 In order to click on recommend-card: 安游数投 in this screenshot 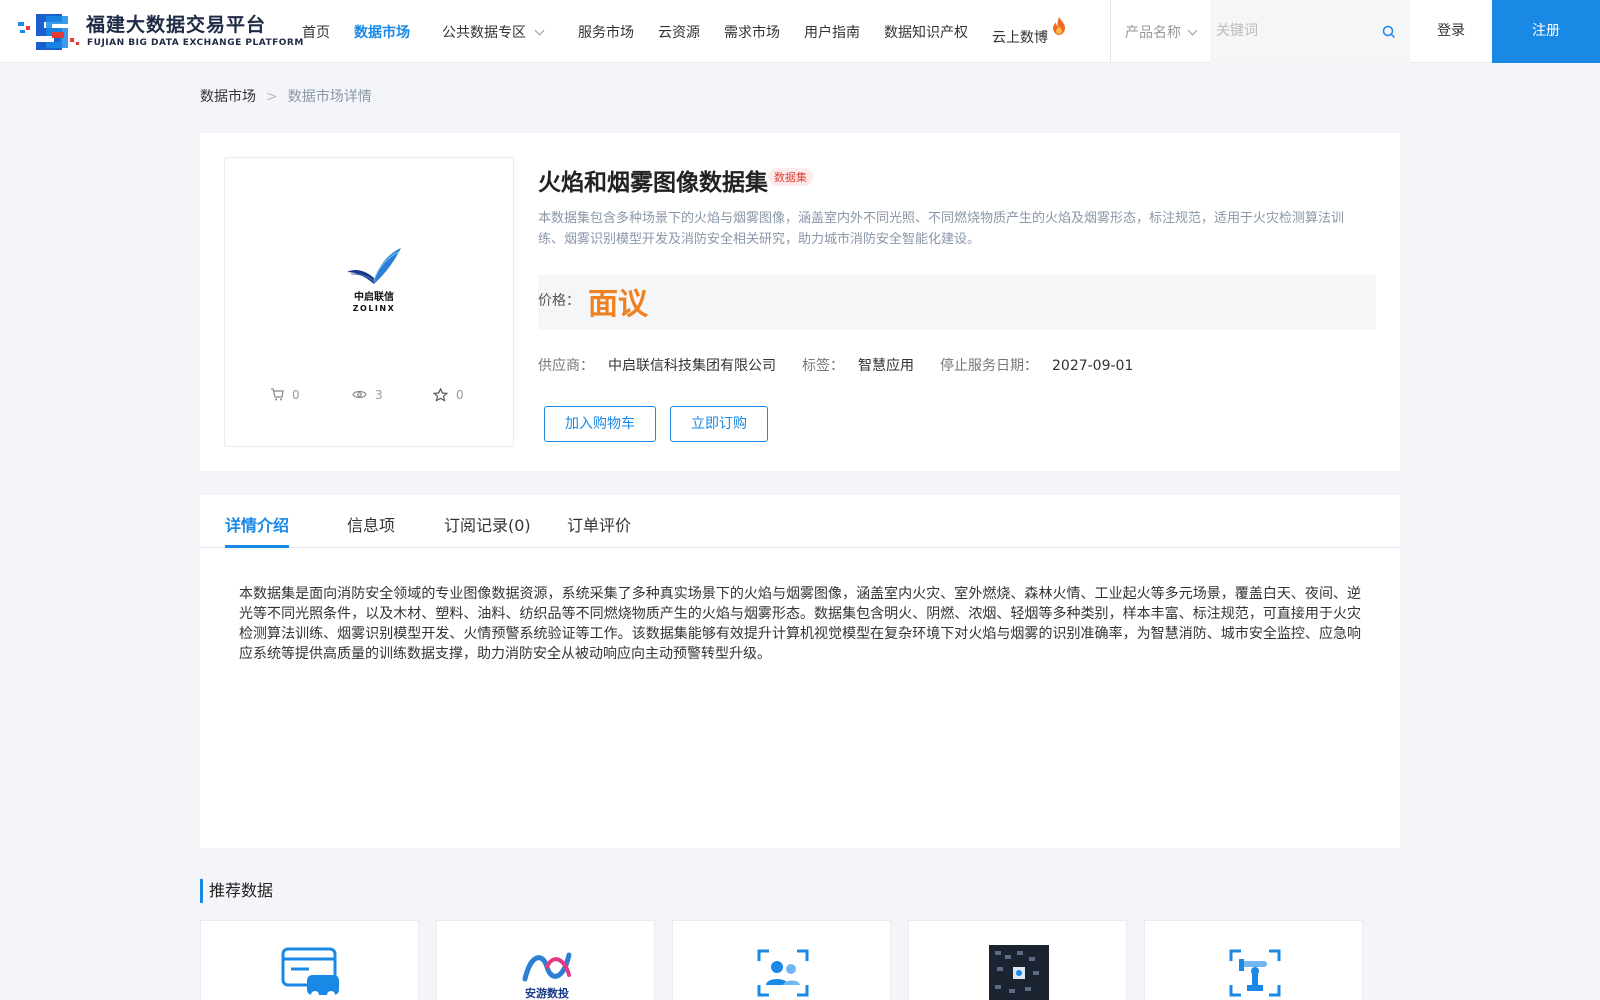, I will do `click(545, 960)`.